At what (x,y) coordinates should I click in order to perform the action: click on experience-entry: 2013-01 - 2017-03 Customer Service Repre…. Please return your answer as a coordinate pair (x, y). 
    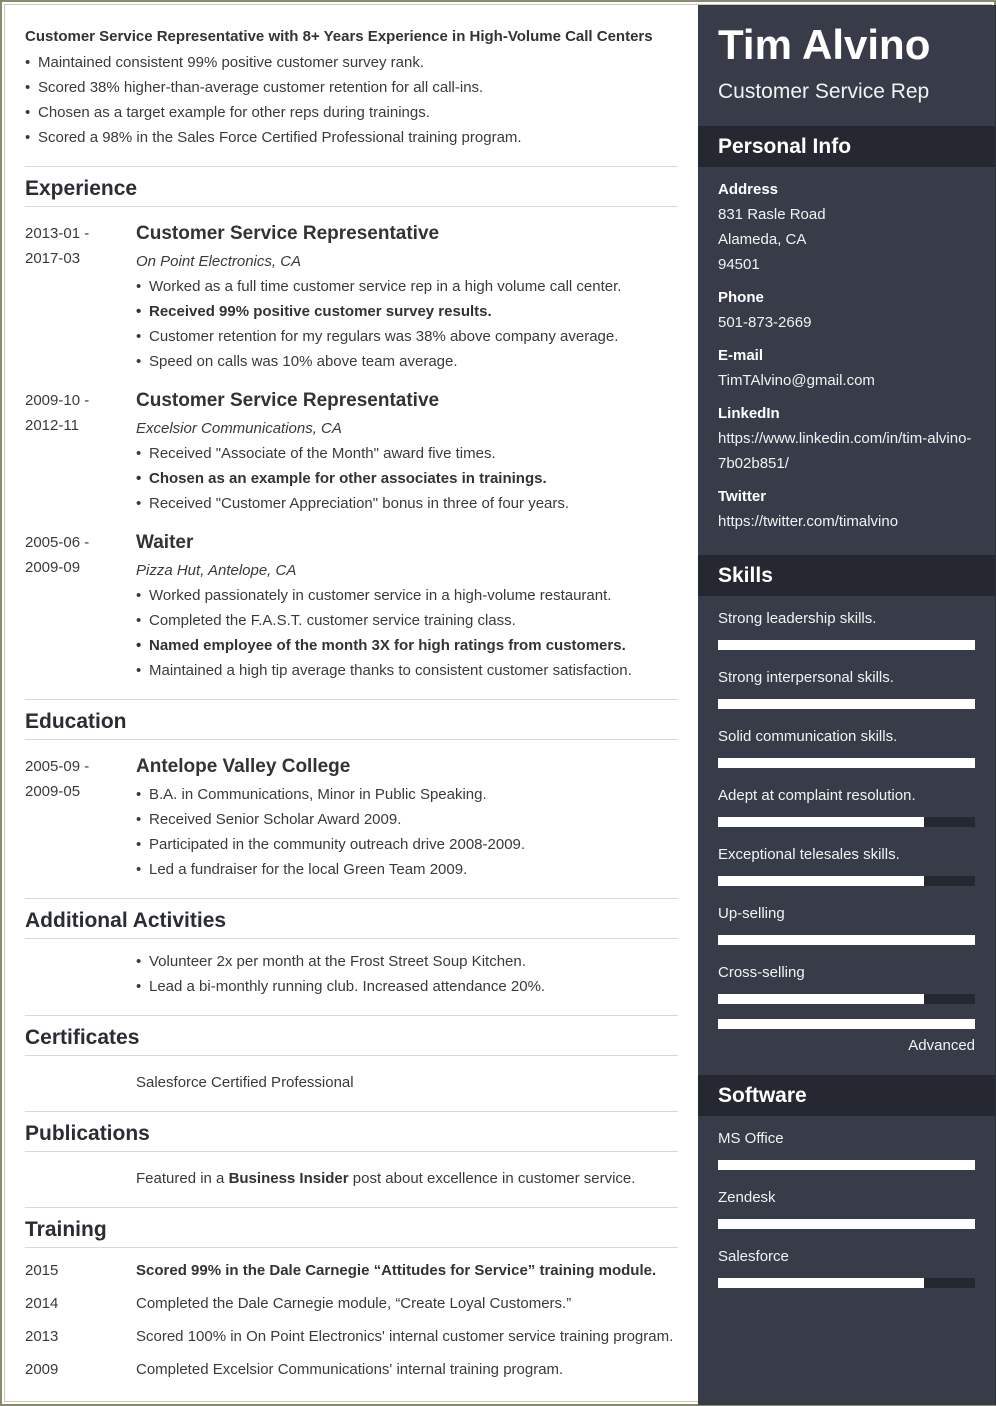
    Looking at the image, I should click on (351, 297).